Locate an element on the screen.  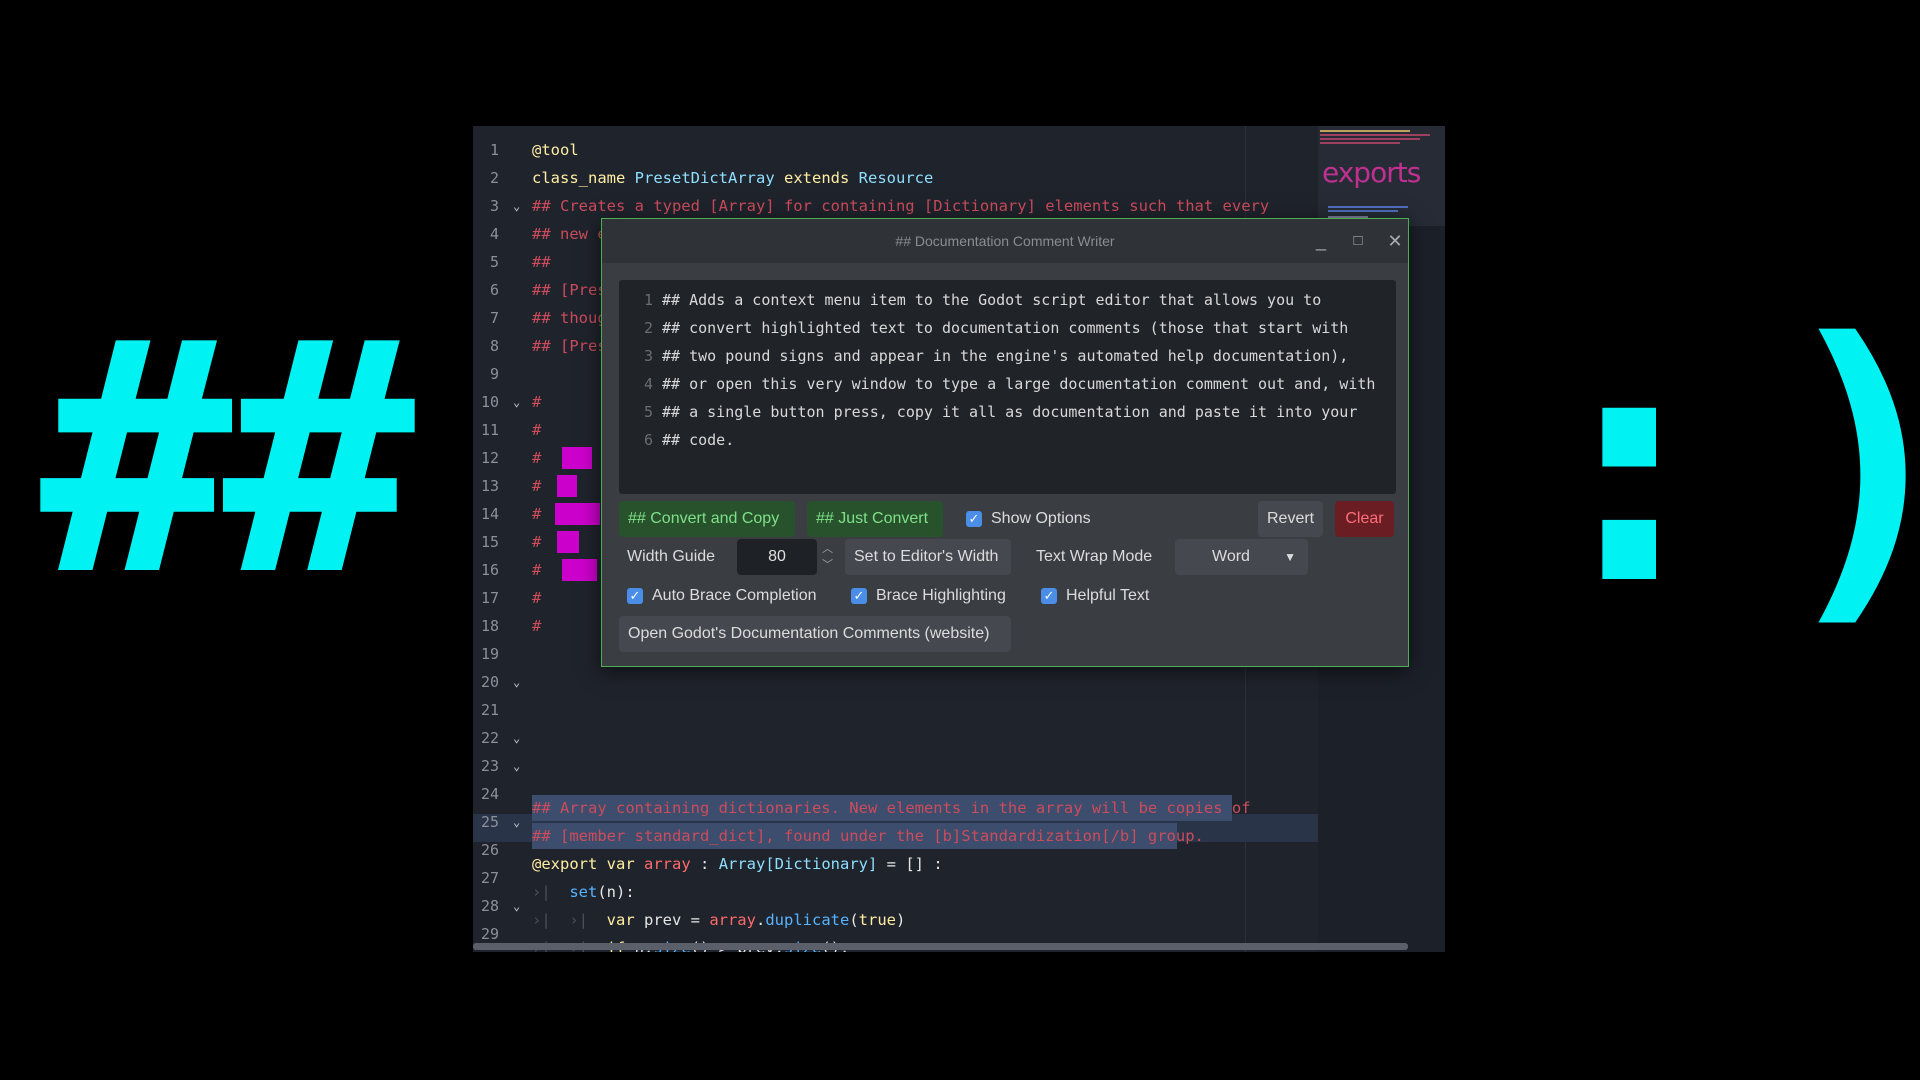
maximize-button: □ is located at coordinates (1358, 241).